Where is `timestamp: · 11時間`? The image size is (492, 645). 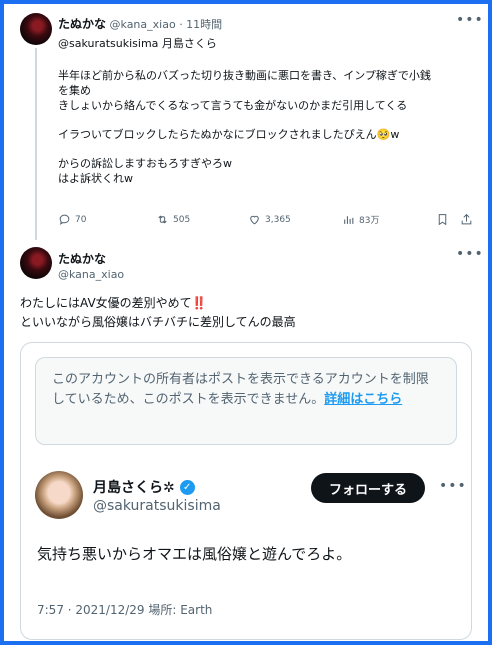 timestamp: · 11時間 is located at coordinates (200, 24).